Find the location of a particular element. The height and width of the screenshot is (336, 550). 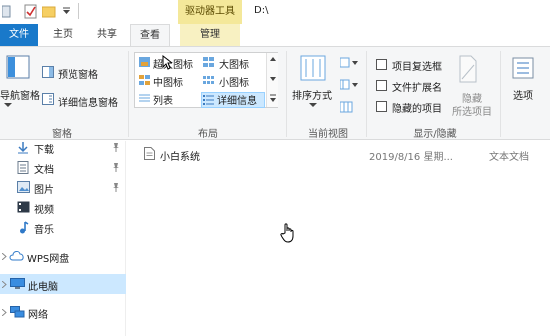

options-icon is located at coordinates (523, 68).